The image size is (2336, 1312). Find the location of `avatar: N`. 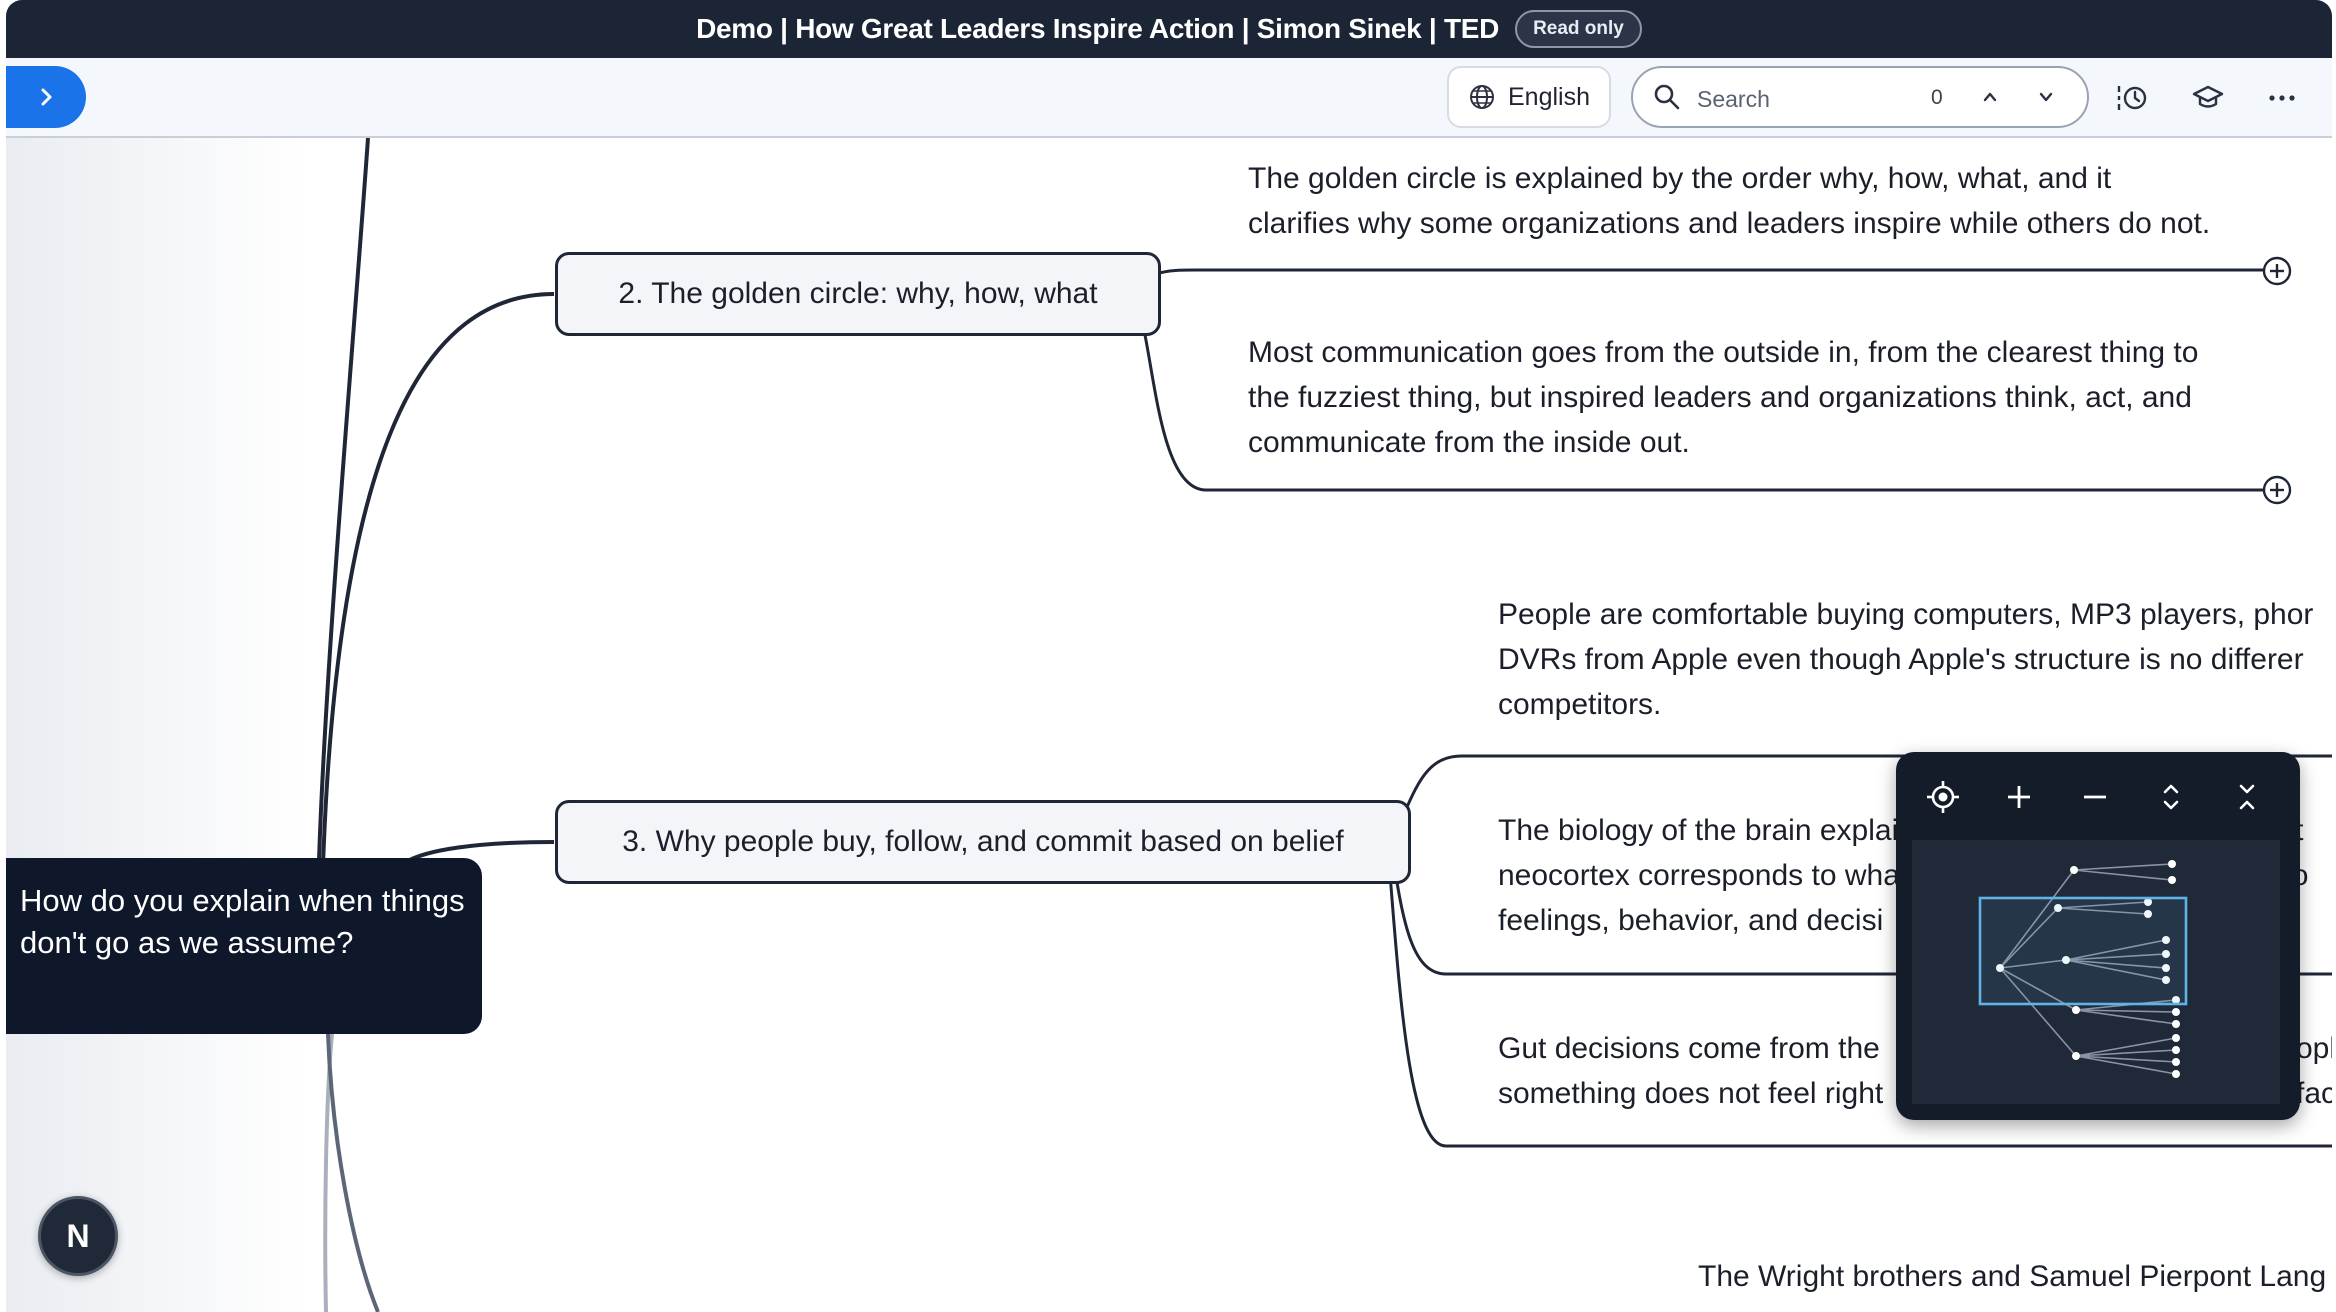

avatar: N is located at coordinates (78, 1236).